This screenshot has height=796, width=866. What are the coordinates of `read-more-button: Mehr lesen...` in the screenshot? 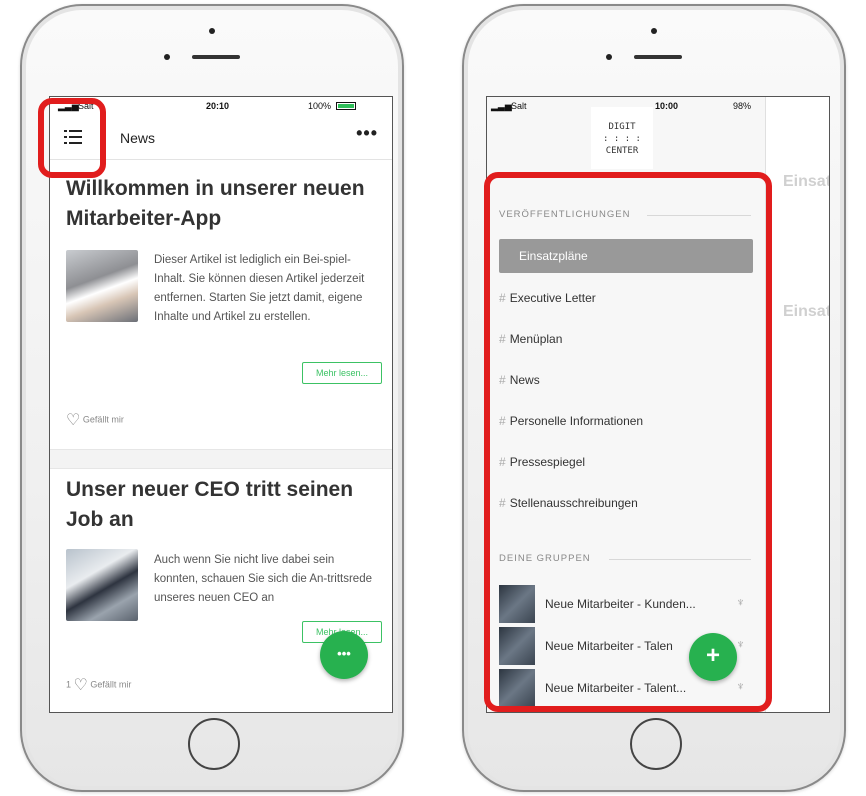 It's located at (342, 373).